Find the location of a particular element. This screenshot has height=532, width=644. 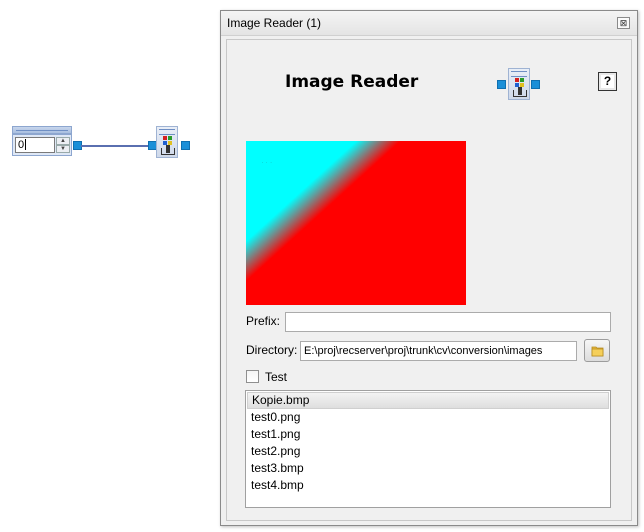

browse-folder-button is located at coordinates (597, 350).